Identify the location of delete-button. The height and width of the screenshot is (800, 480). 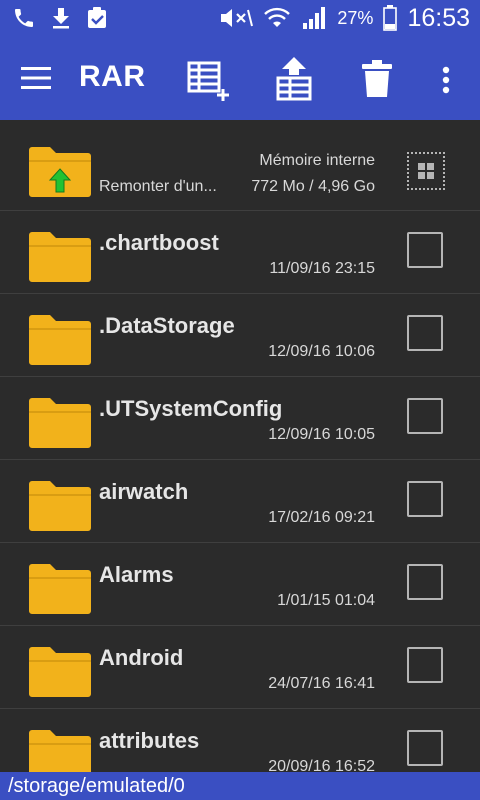
(377, 79).